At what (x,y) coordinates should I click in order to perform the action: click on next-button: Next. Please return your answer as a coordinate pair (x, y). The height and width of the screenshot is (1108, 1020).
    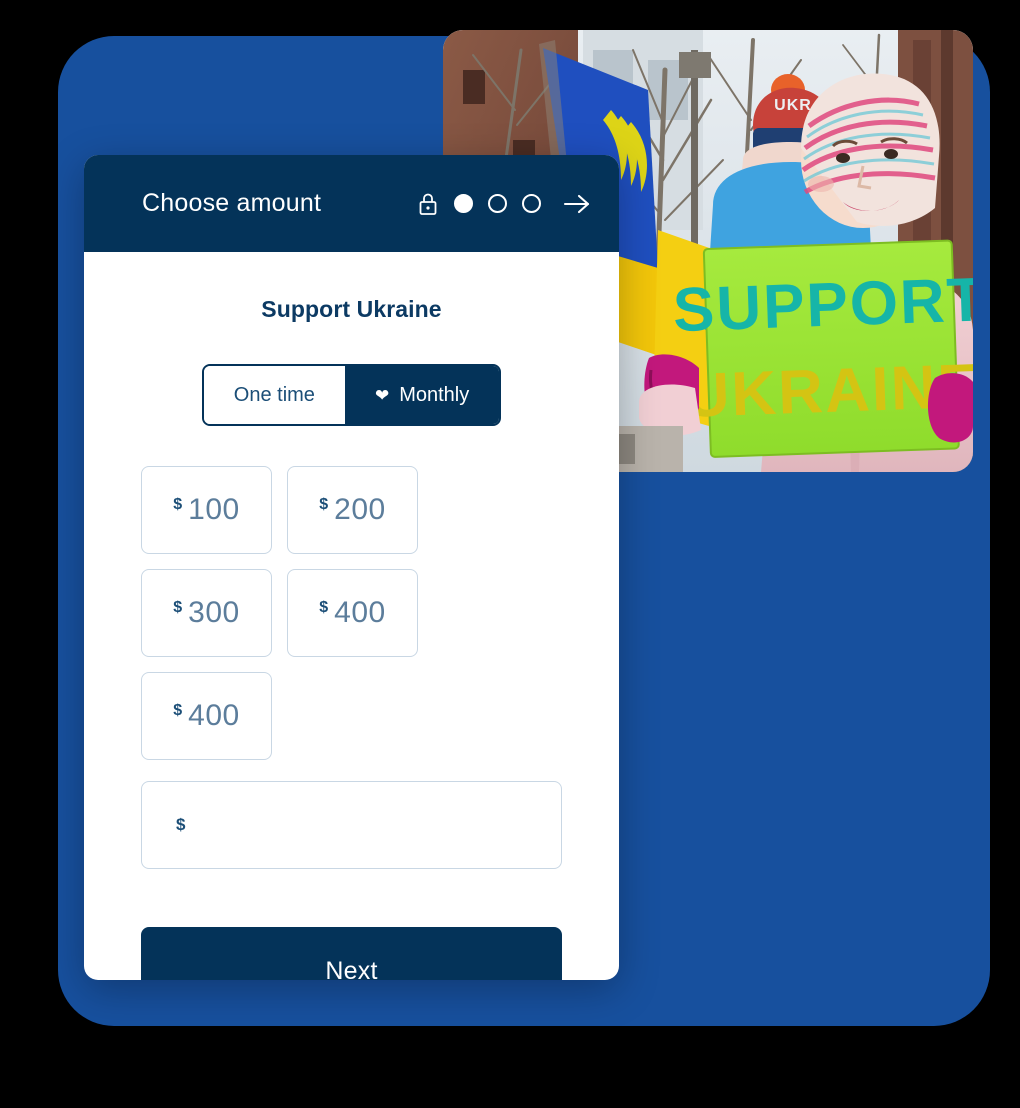
    Looking at the image, I should click on (351, 953).